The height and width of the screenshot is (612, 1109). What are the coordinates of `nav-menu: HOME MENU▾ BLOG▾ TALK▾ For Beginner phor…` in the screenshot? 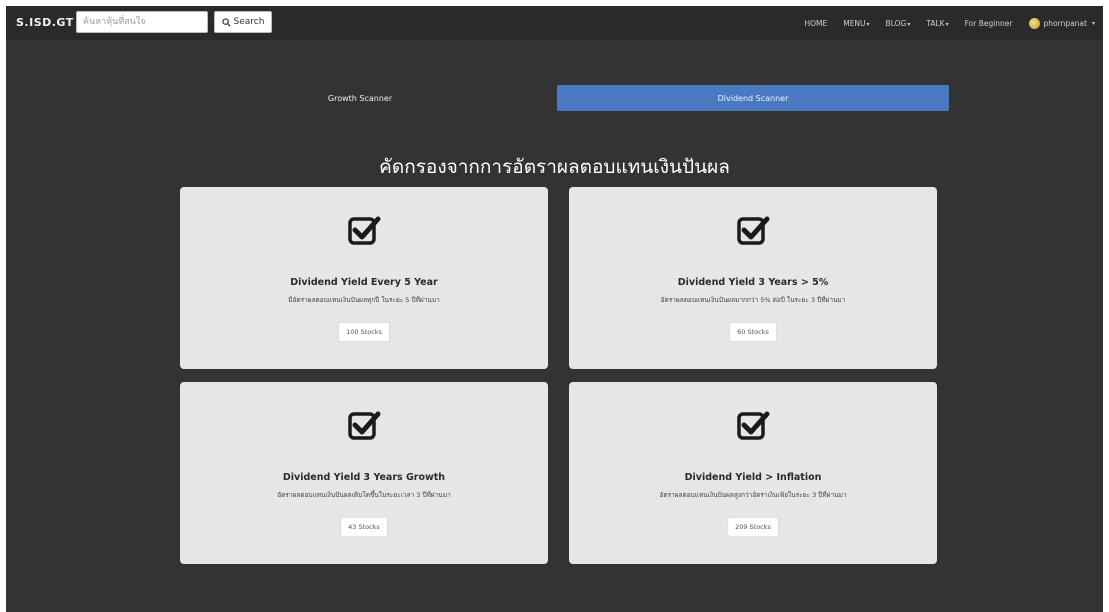 It's located at (949, 23).